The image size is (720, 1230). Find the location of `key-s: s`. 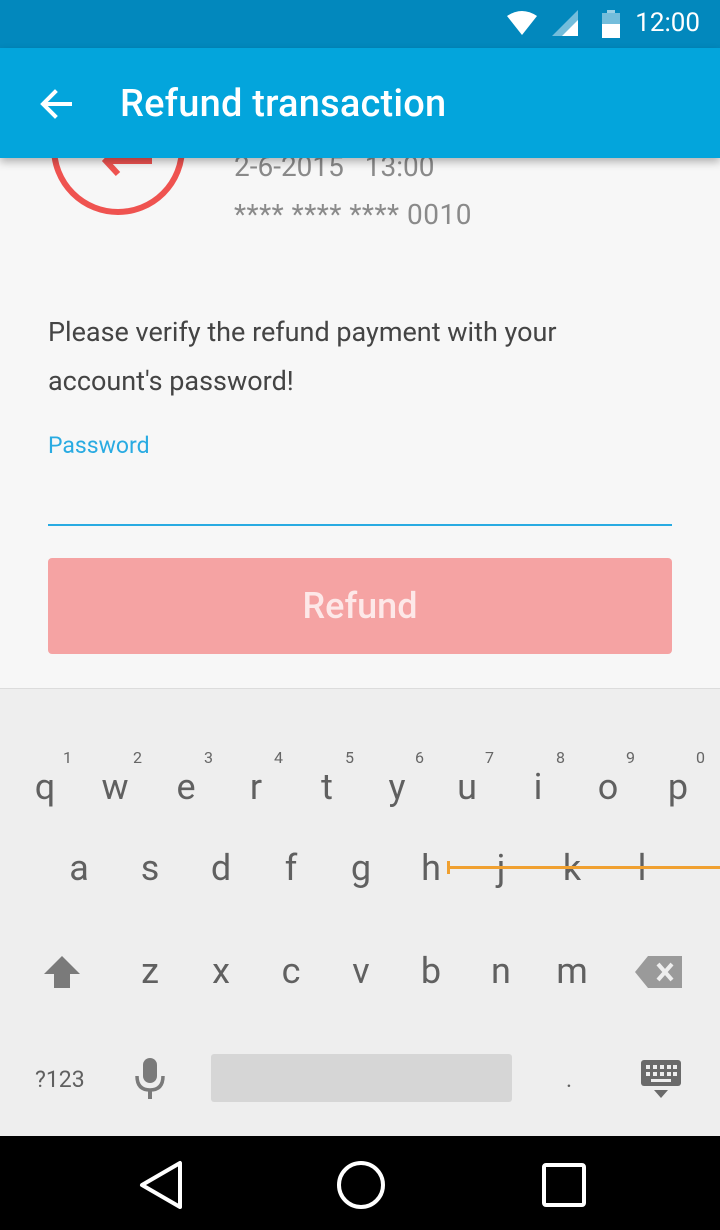

key-s: s is located at coordinates (150, 865).